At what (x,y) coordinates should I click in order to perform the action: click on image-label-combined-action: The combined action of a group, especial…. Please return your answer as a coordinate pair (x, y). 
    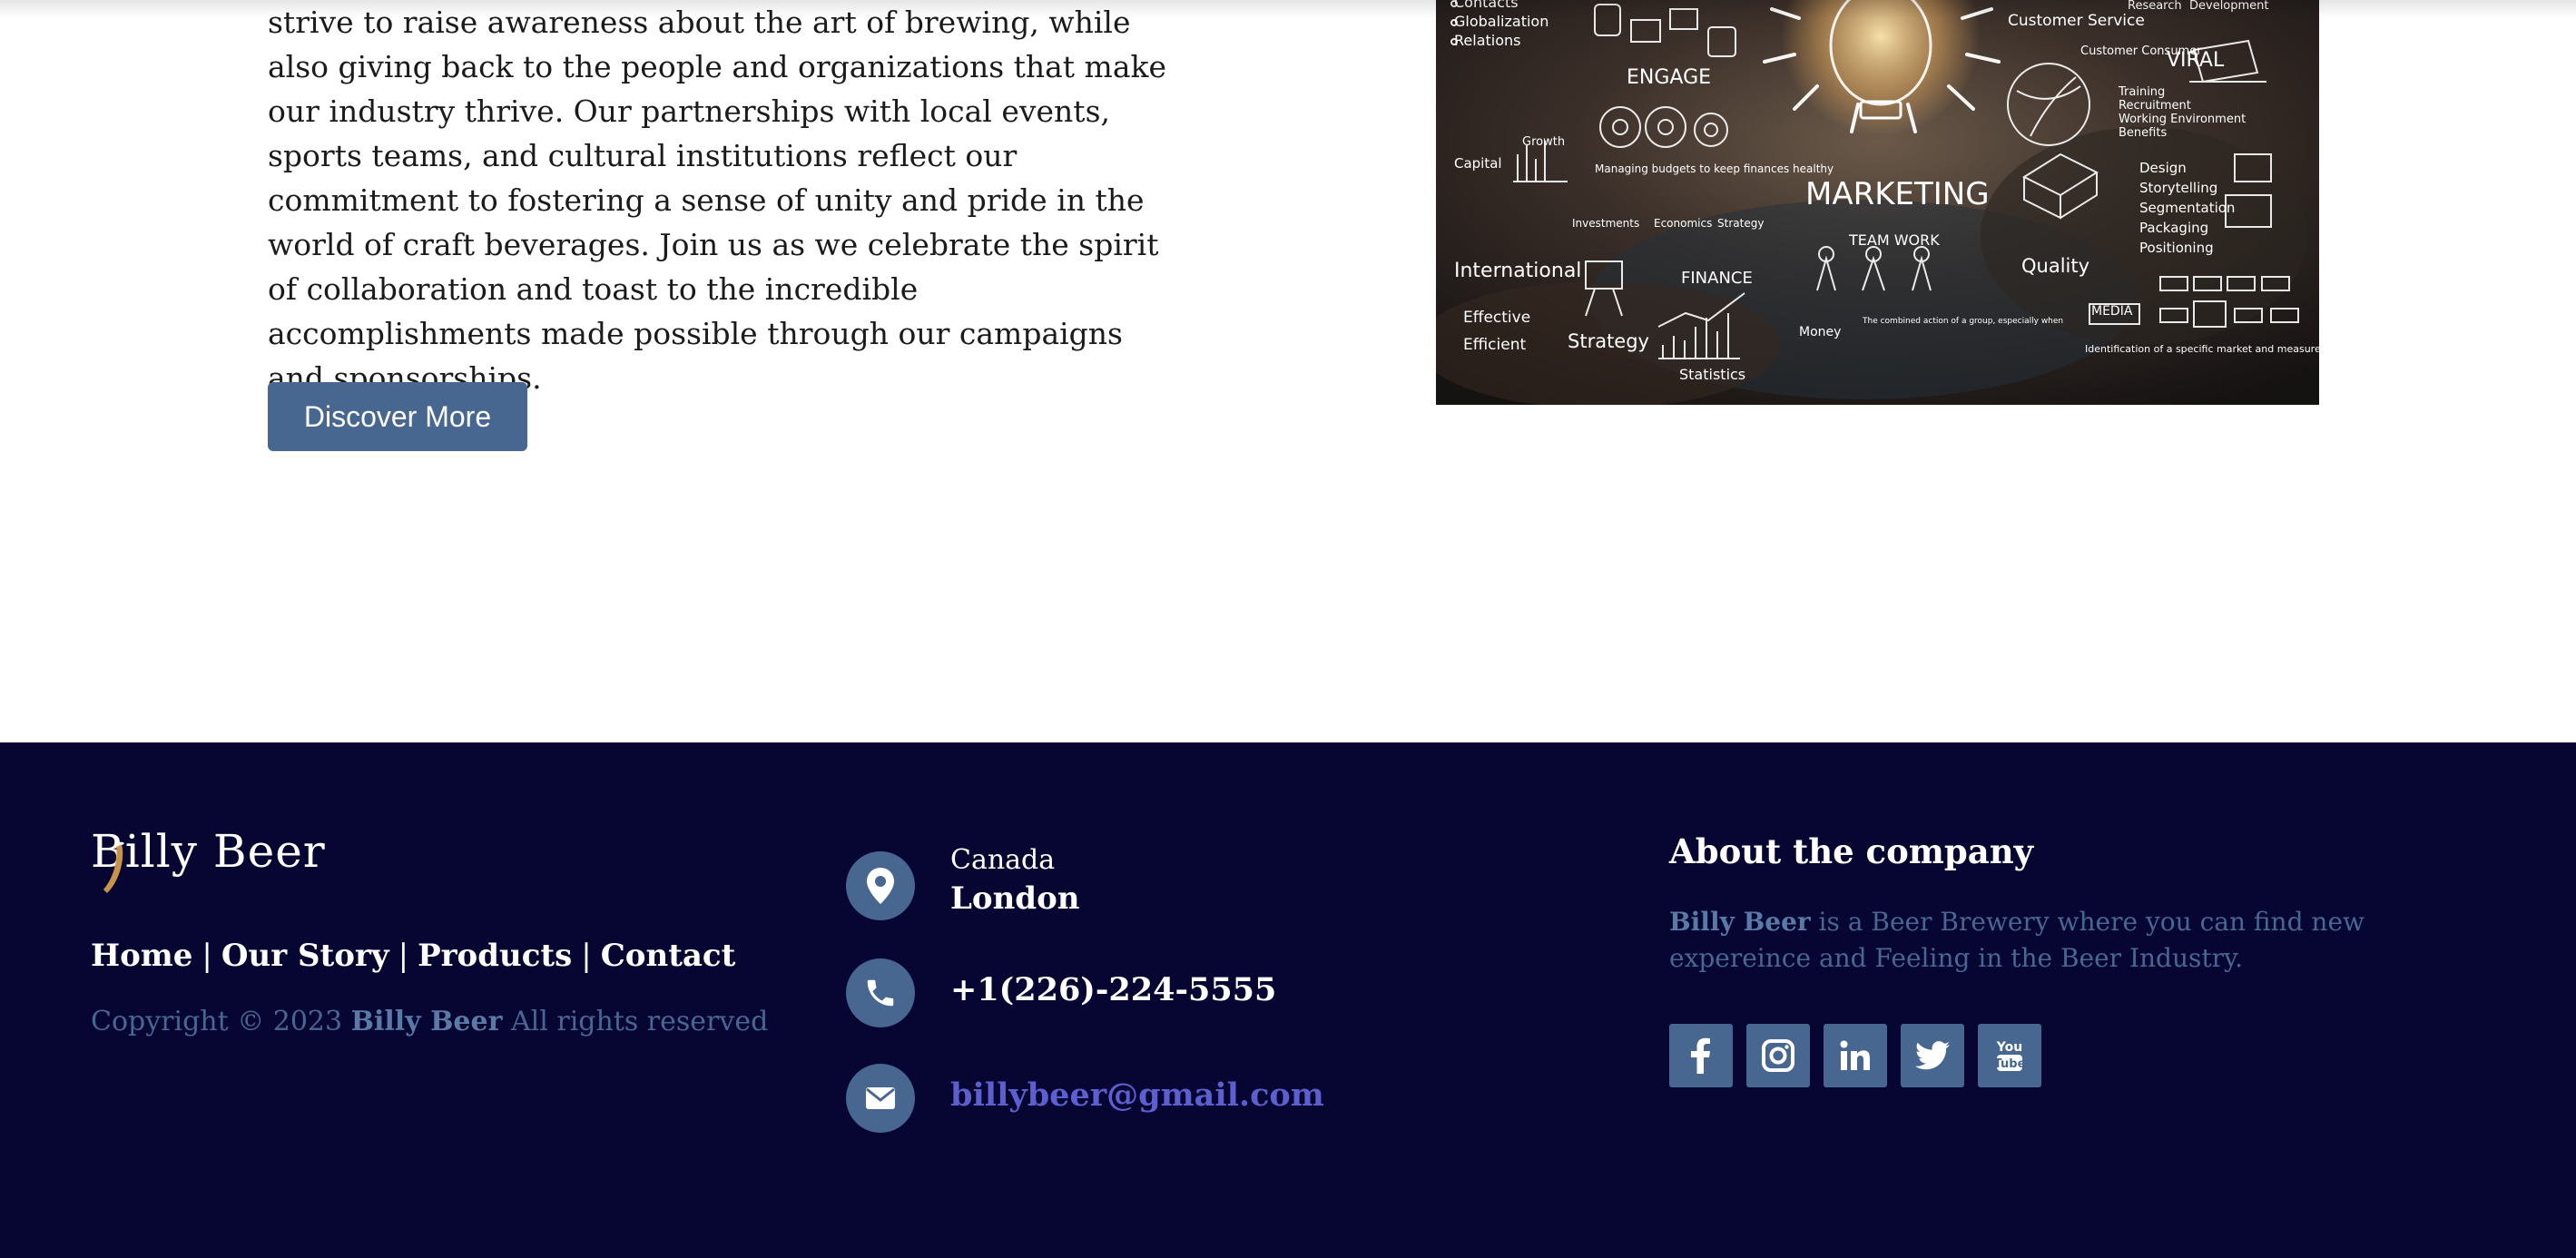
    Looking at the image, I should click on (1962, 321).